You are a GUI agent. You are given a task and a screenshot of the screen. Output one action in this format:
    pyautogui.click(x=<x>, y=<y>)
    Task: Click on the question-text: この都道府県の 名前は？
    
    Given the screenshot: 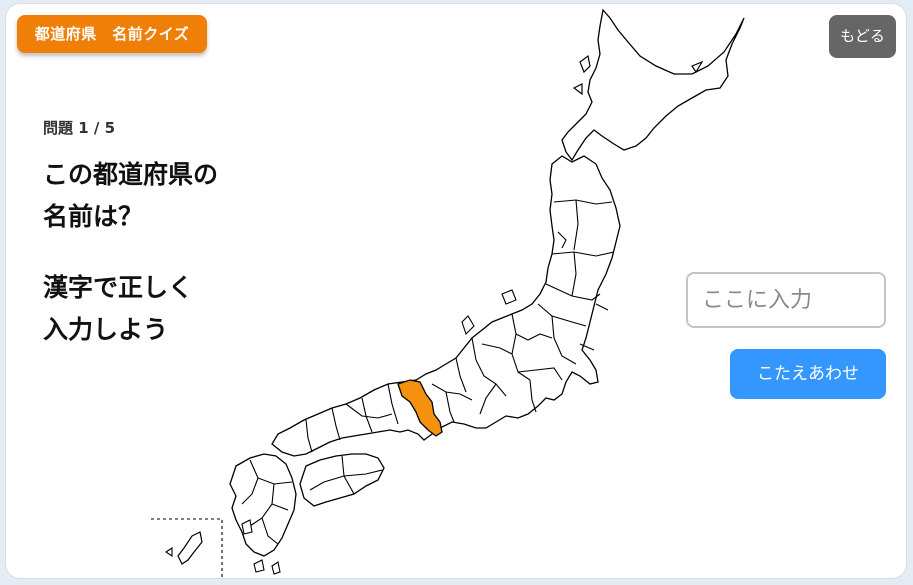 What is the action you would take?
    pyautogui.click(x=131, y=195)
    